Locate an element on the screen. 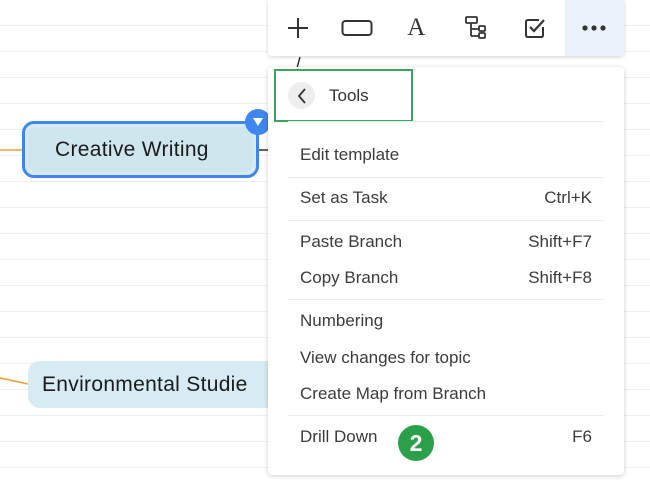 Image resolution: width=650 pixels, height=481 pixels. menu-item-shortcut: Shift+F7 is located at coordinates (560, 241).